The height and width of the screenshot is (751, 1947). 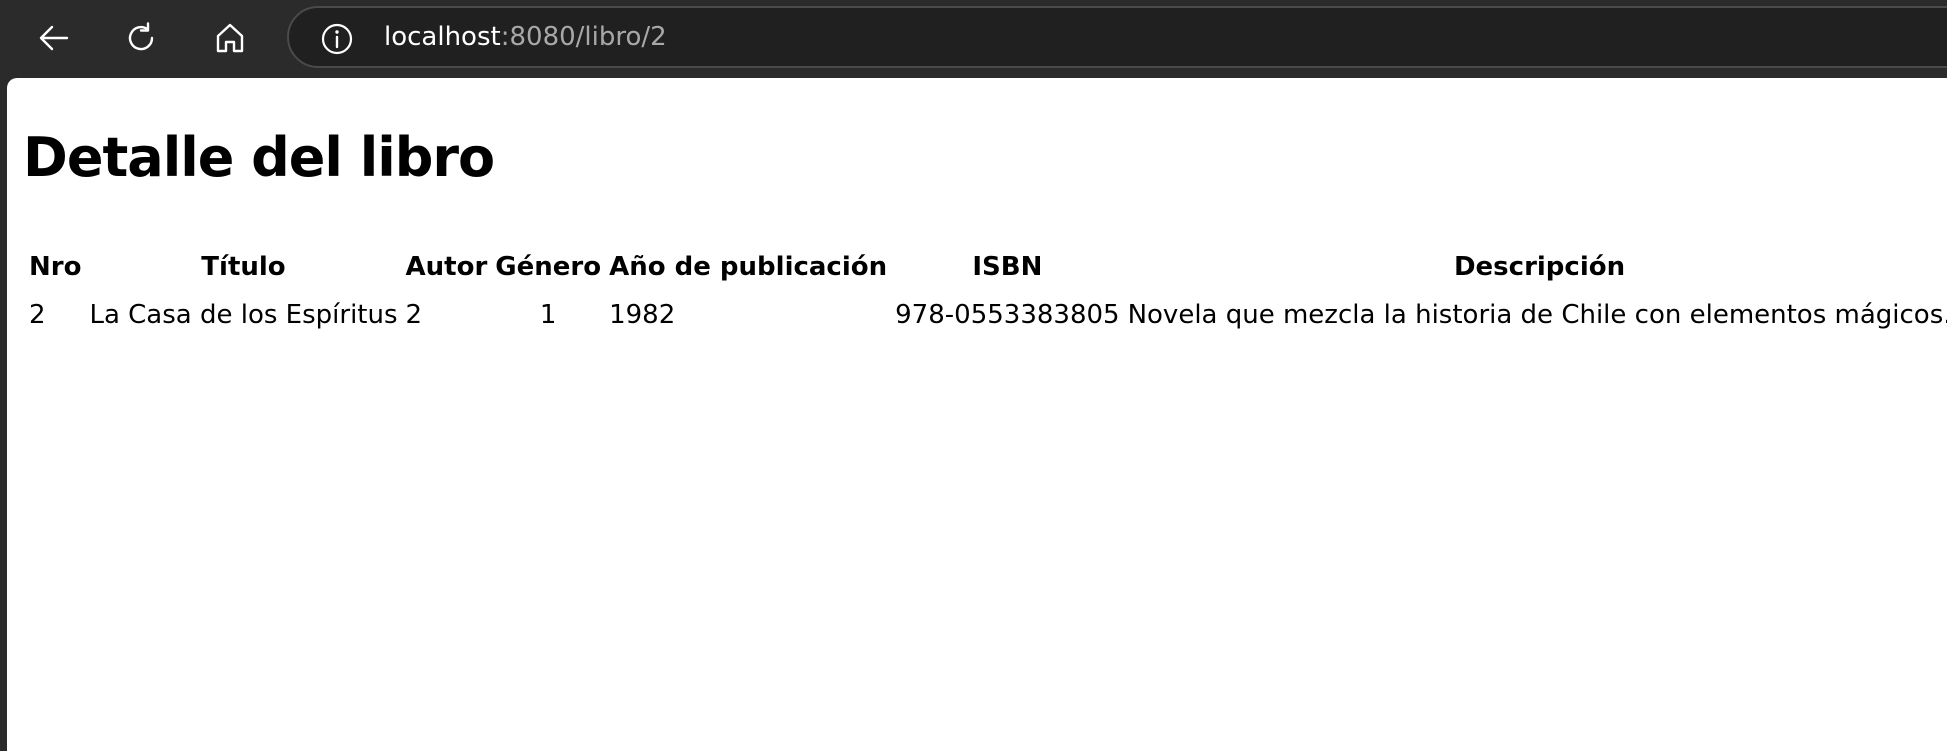 I want to click on header-genero: Género, so click(x=548, y=267).